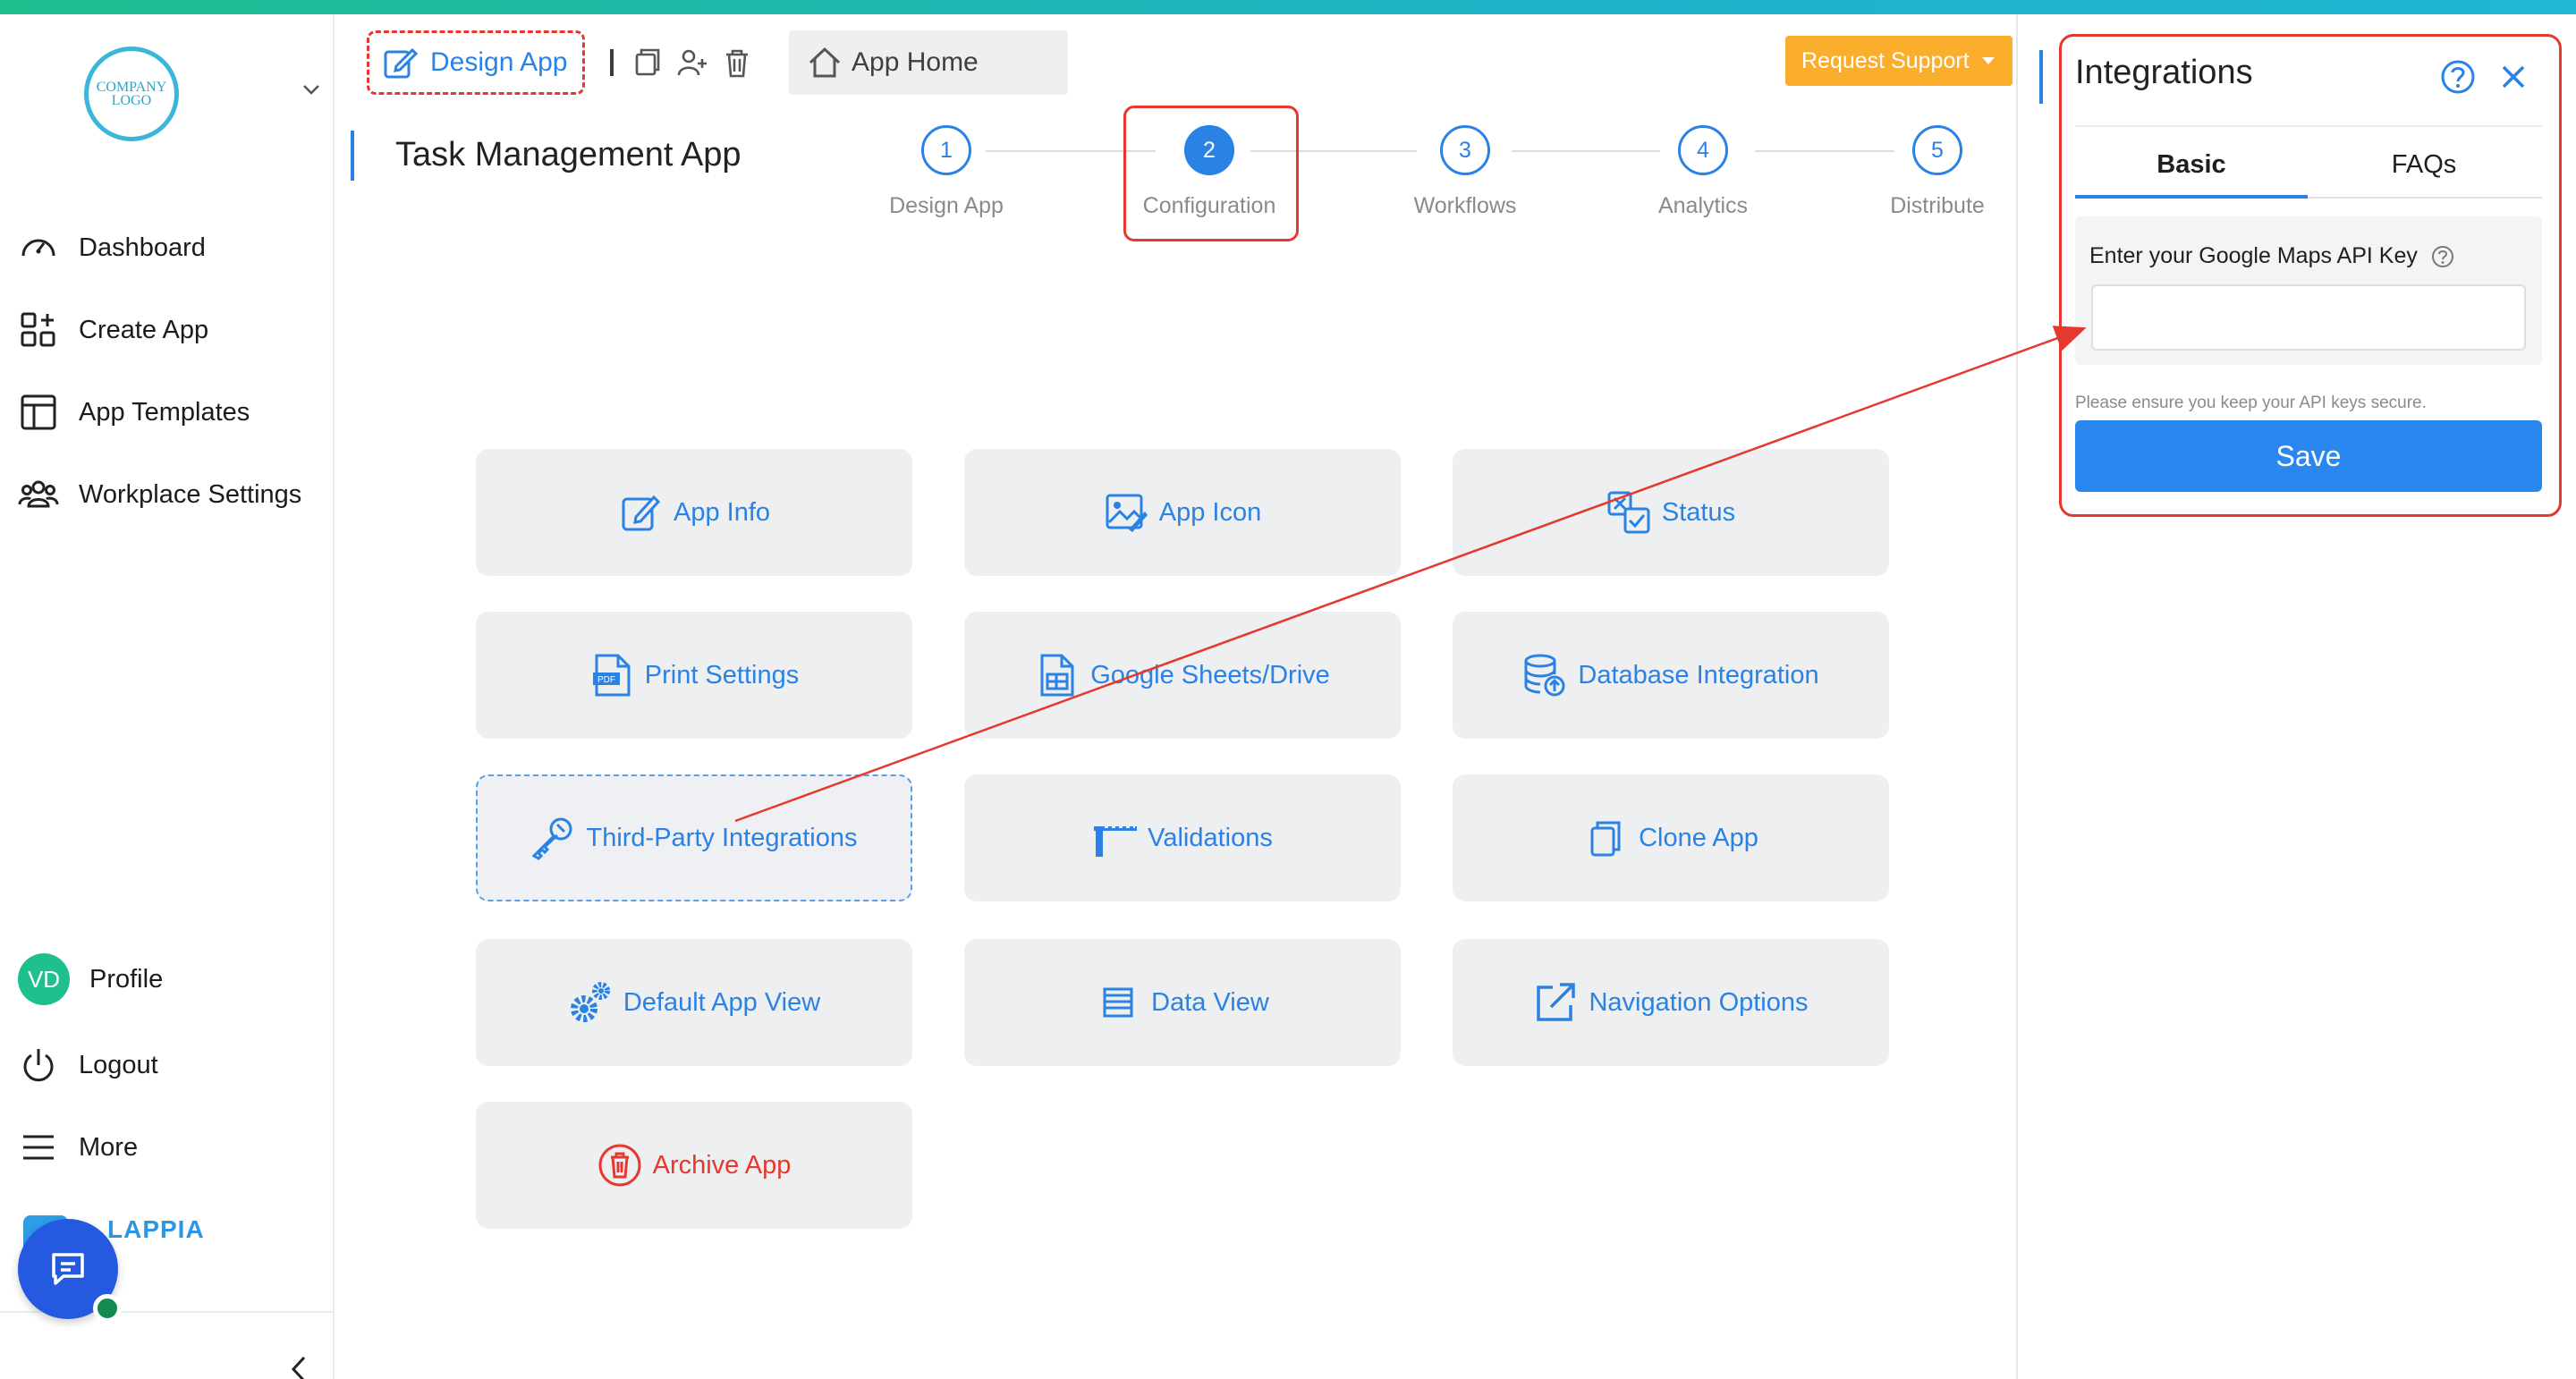  What do you see at coordinates (1211, 173) in the screenshot?
I see `configuration-highlight` at bounding box center [1211, 173].